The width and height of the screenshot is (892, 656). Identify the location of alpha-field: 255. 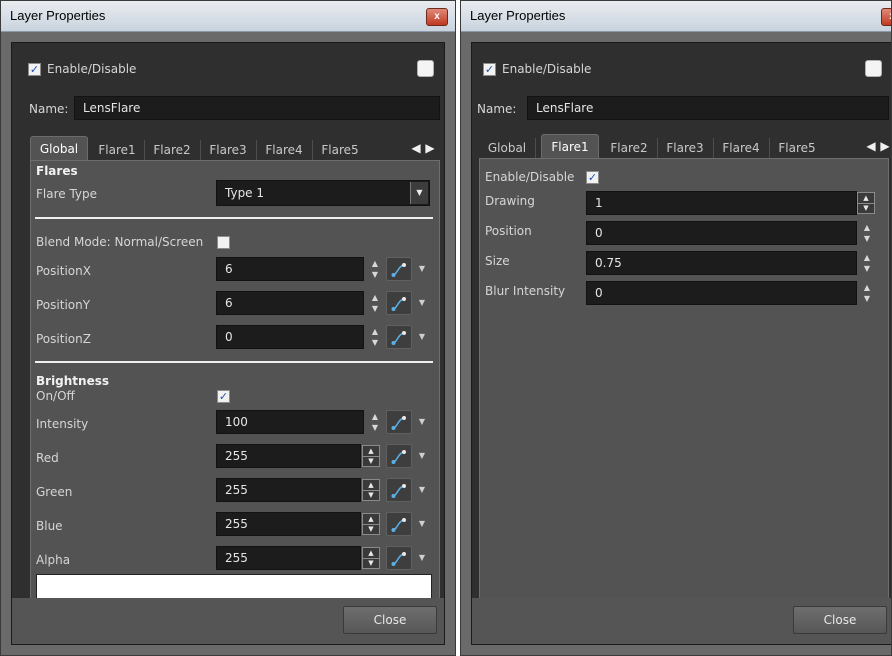
(288, 558).